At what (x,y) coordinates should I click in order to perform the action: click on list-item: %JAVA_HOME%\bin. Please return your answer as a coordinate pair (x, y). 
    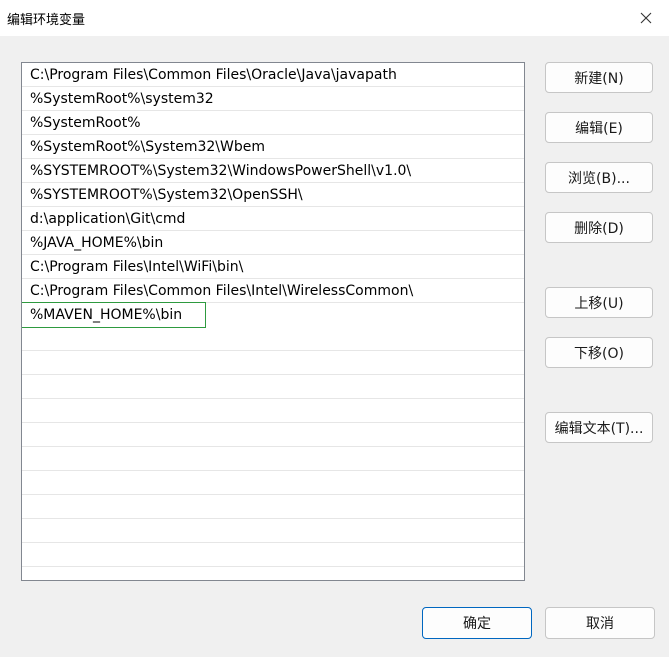
    Looking at the image, I should click on (273, 243).